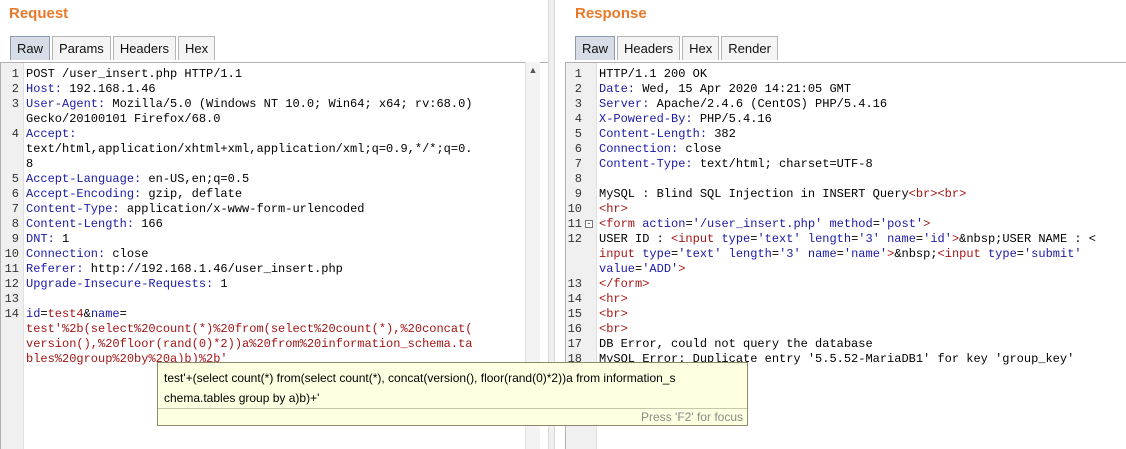 The image size is (1126, 449). Describe the element at coordinates (846, 74) in the screenshot. I see `response-line: 1 HTTP/1.1 200 OK` at that location.